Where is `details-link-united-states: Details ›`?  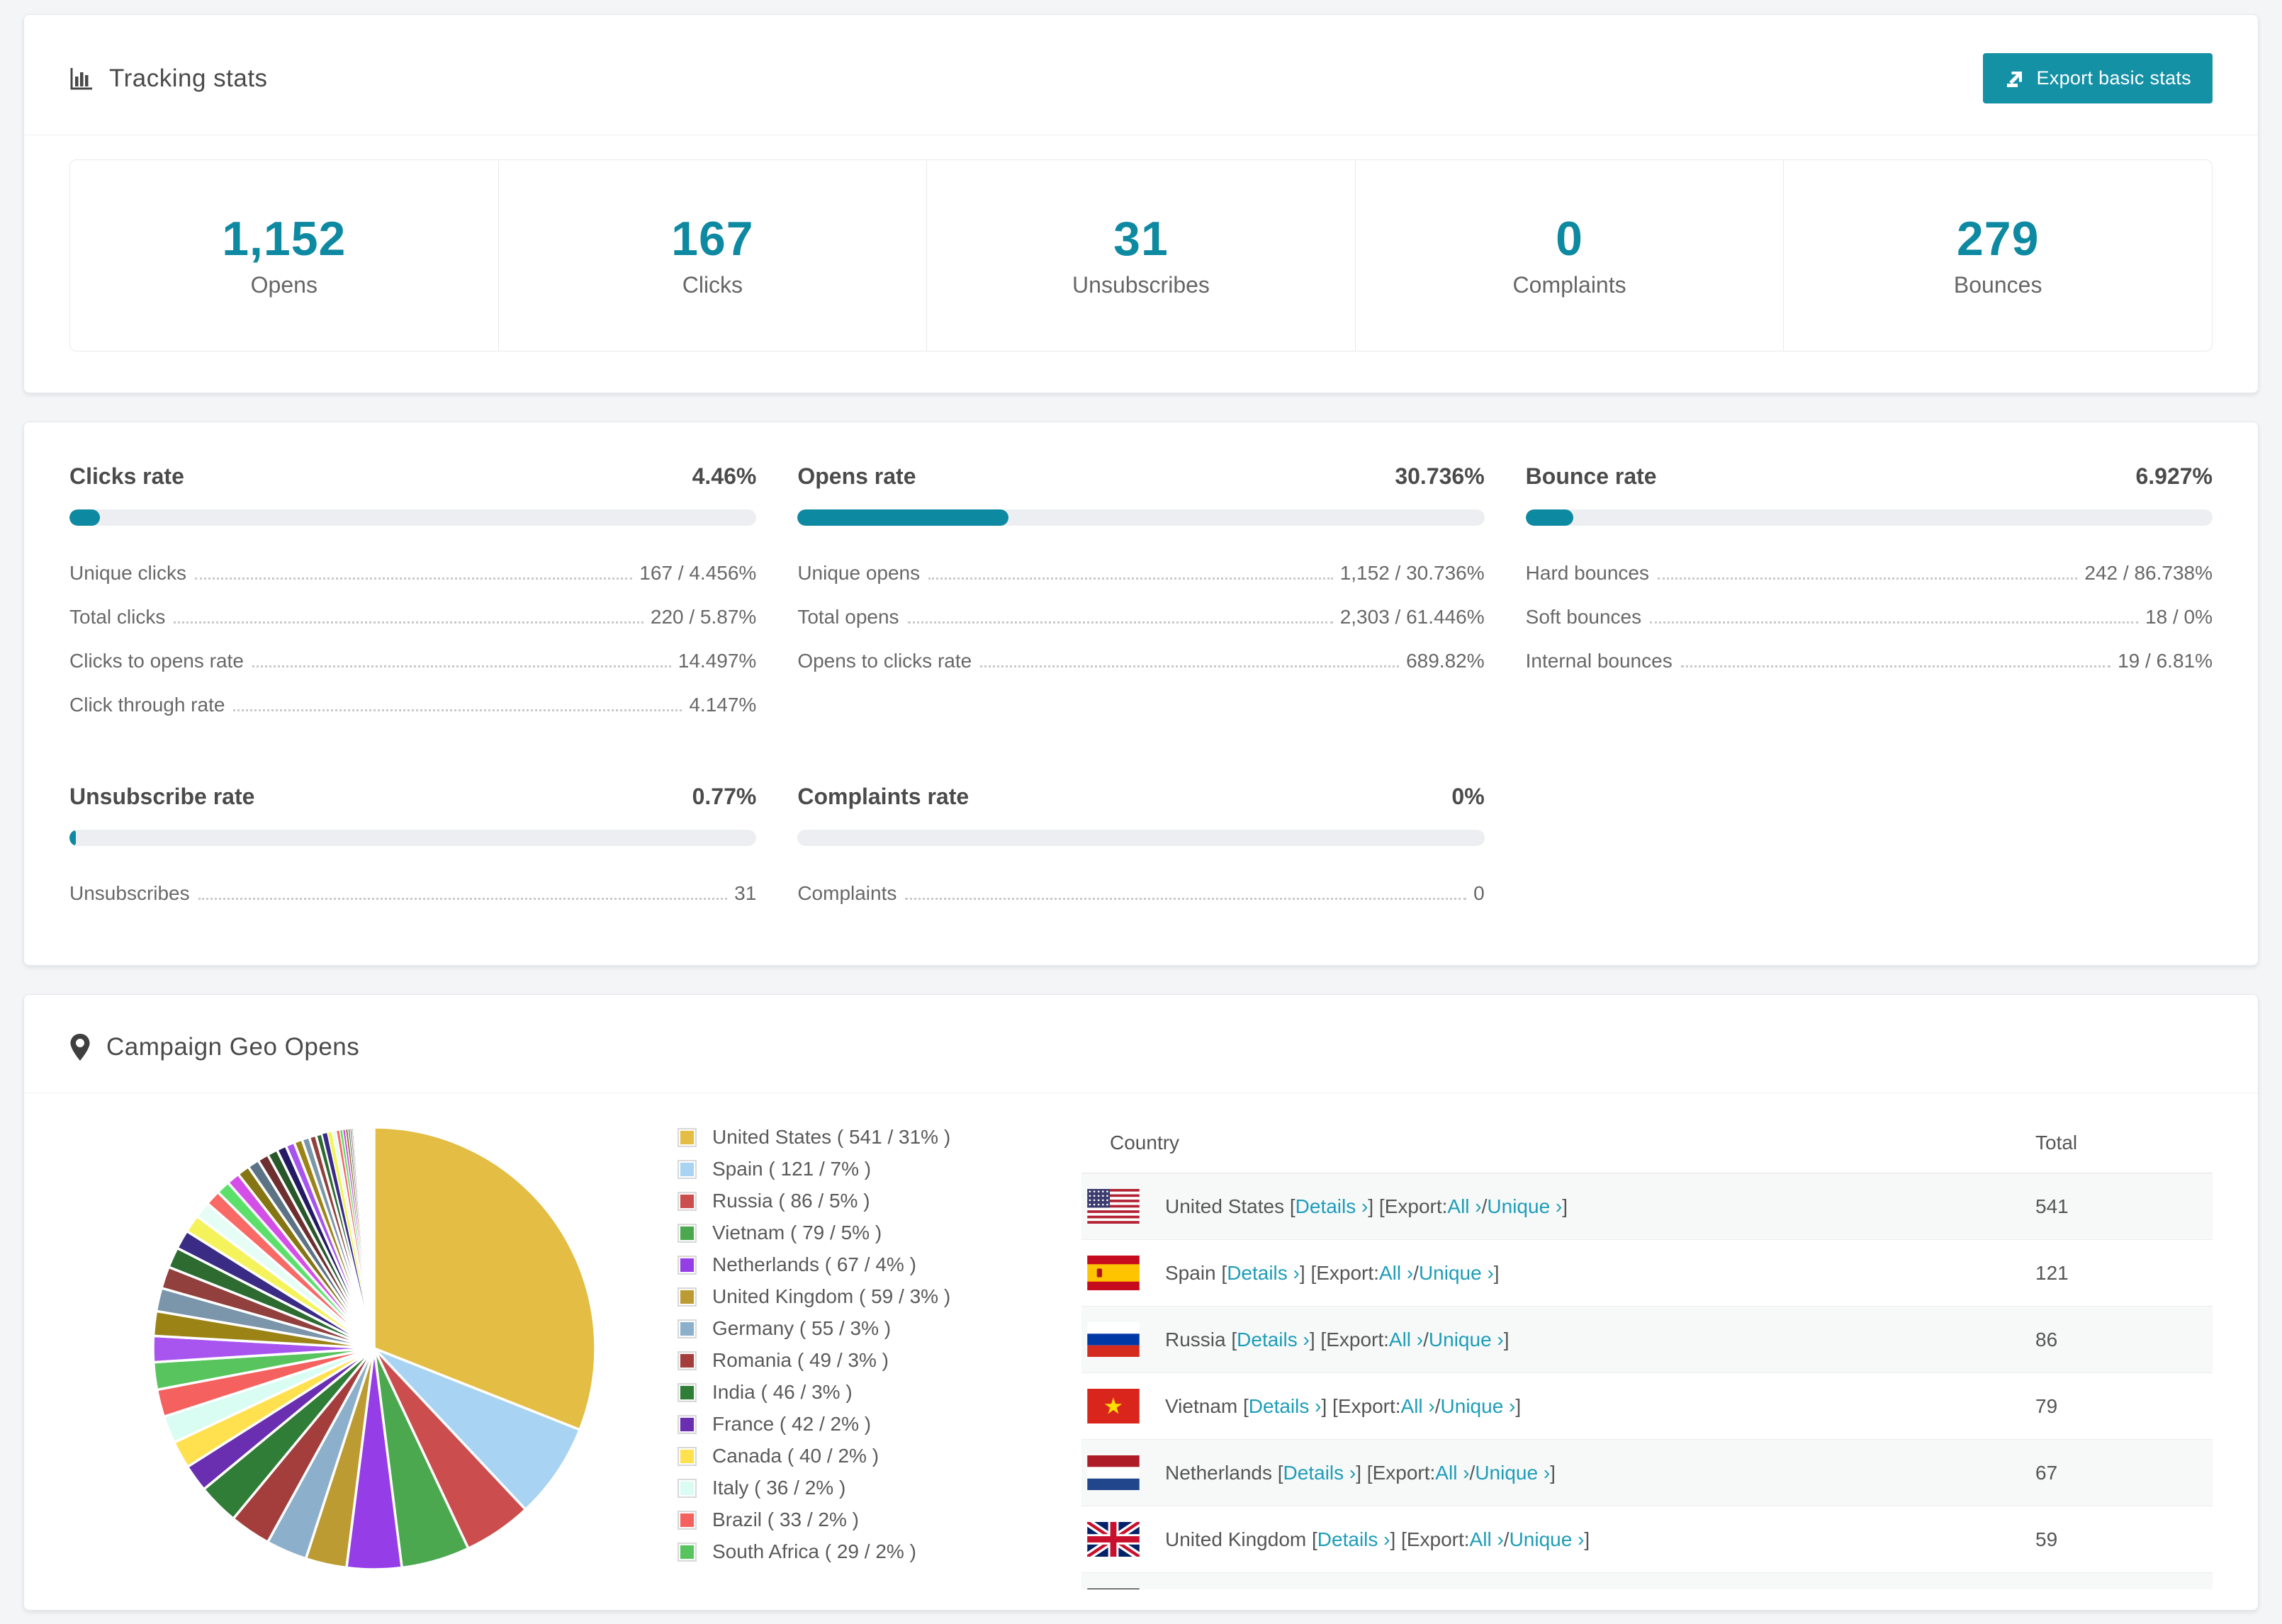
details-link-united-states: Details › is located at coordinates (1331, 1207).